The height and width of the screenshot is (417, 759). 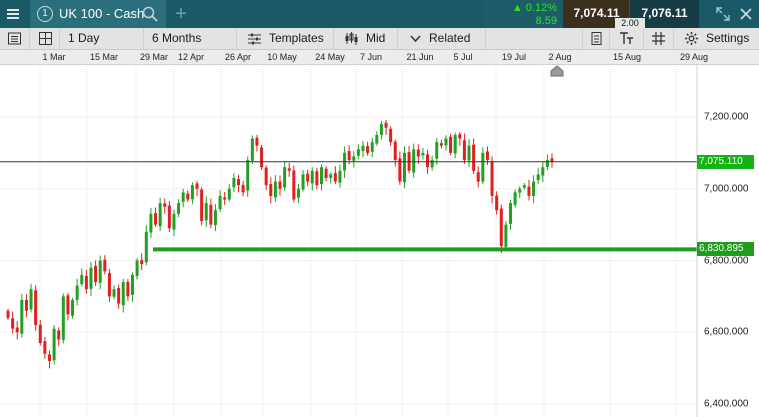 What do you see at coordinates (726, 117) in the screenshot?
I see `price-axis-label: 7,200.000` at bounding box center [726, 117].